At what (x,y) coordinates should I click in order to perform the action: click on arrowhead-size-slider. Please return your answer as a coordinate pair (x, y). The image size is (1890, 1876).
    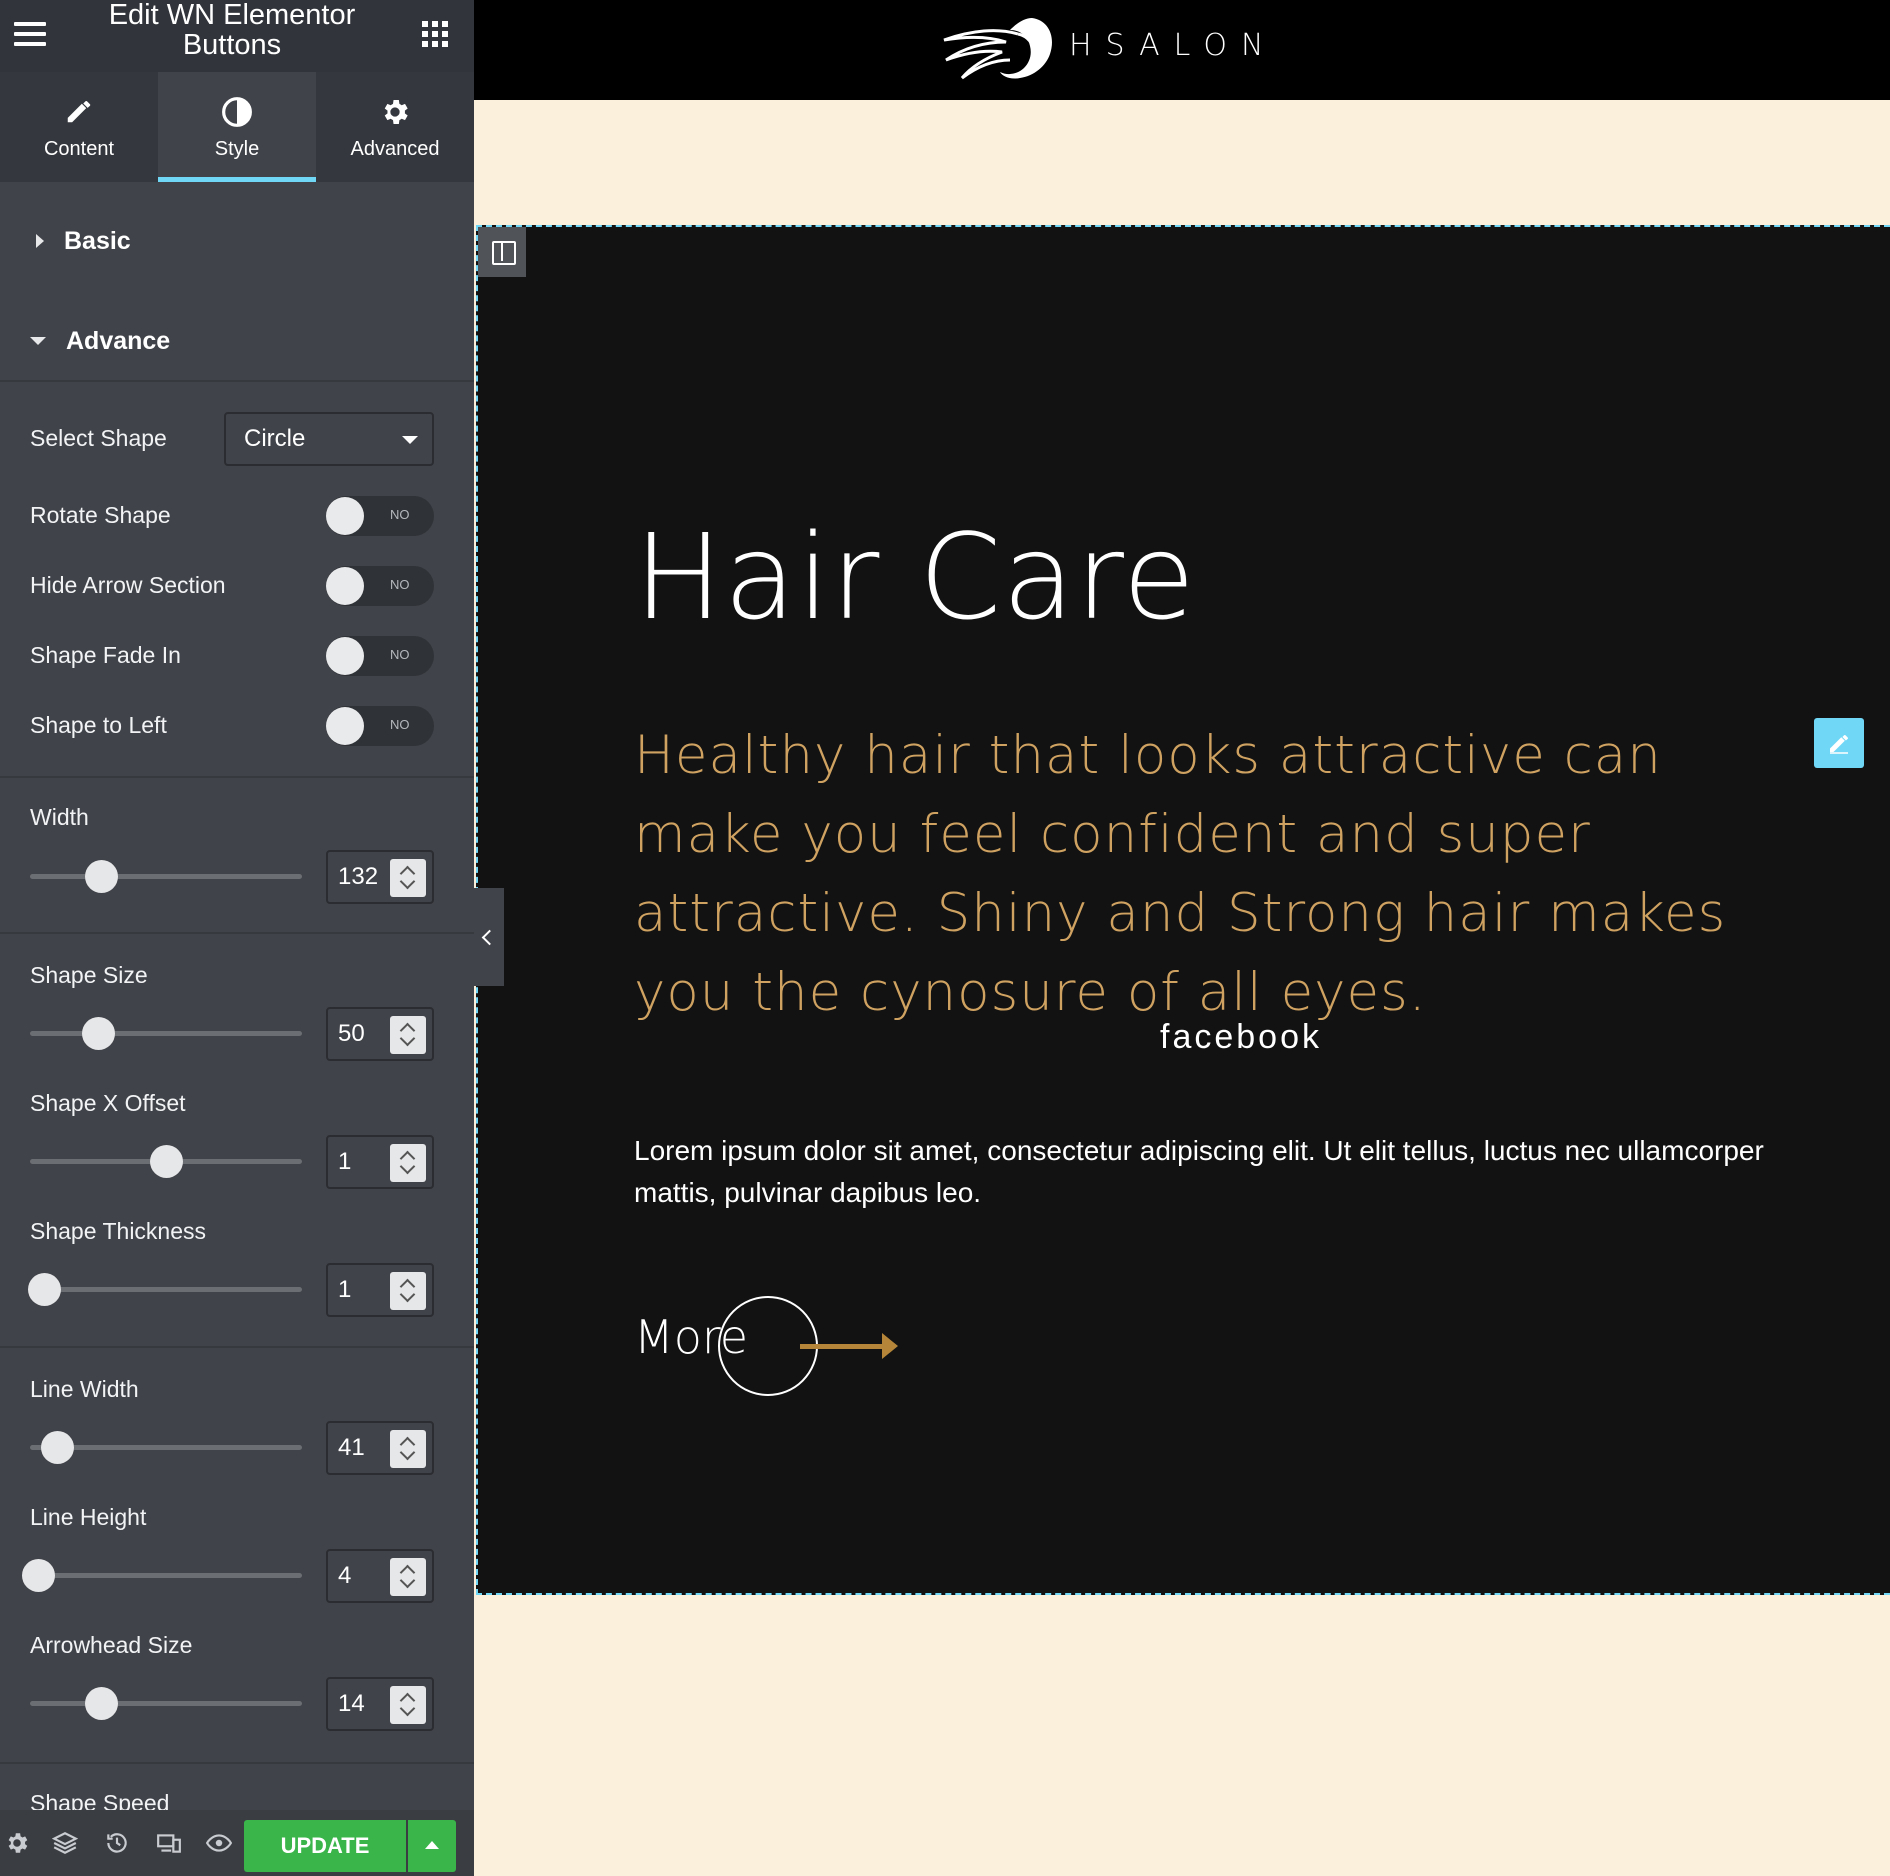
    Looking at the image, I should click on (166, 1703).